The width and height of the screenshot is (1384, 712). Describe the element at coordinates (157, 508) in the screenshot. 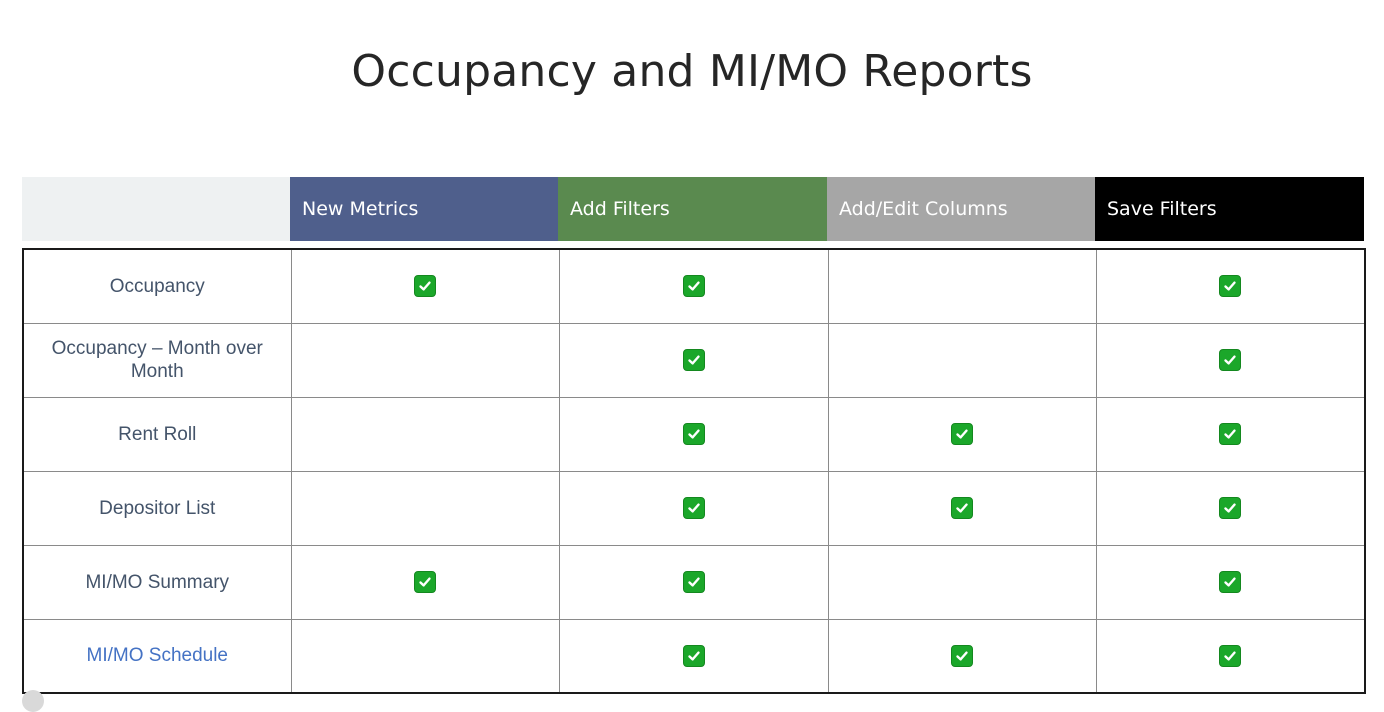

I see `row-label: Depositor List` at that location.